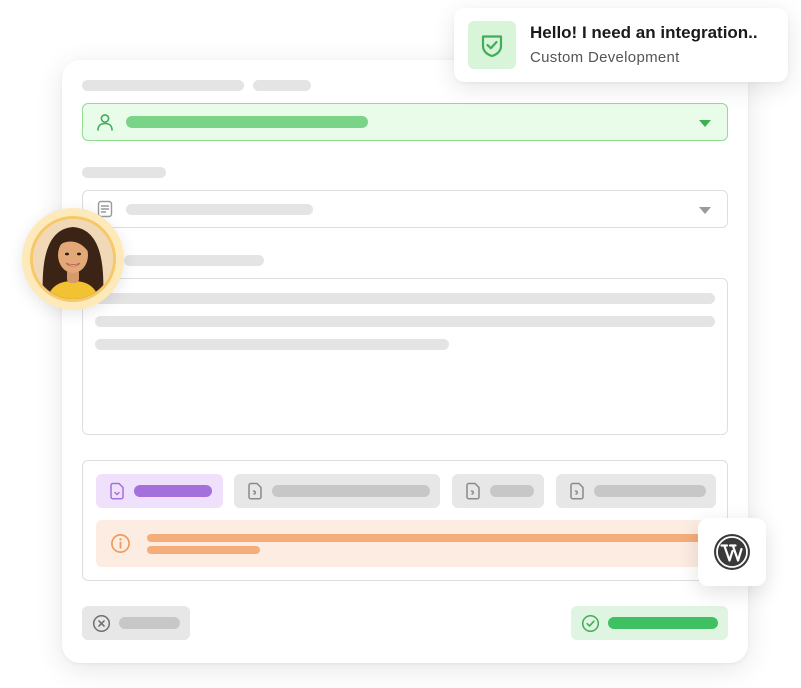 The height and width of the screenshot is (688, 801). Describe the element at coordinates (605, 57) in the screenshot. I see `notification-subtitle: Custom Development` at that location.